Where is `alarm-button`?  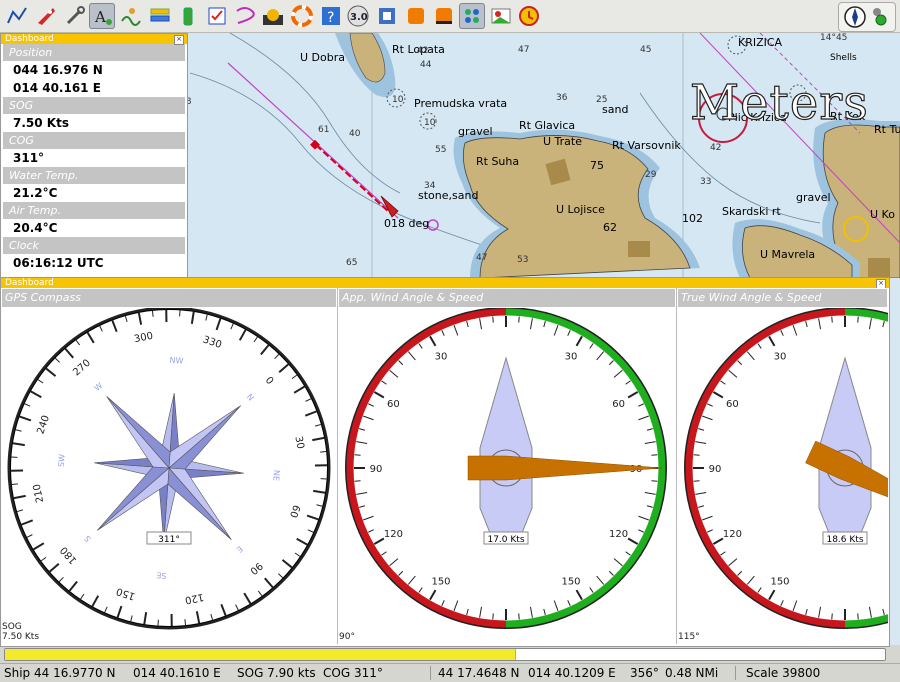 alarm-button is located at coordinates (529, 16).